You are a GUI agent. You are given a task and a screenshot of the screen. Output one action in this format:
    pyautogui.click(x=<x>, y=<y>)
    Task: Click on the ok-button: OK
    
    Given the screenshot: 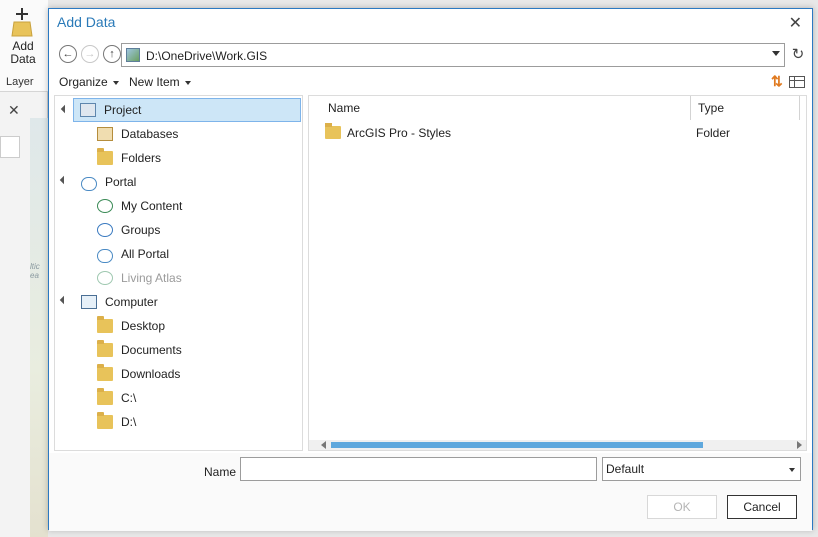 What is the action you would take?
    pyautogui.click(x=682, y=507)
    